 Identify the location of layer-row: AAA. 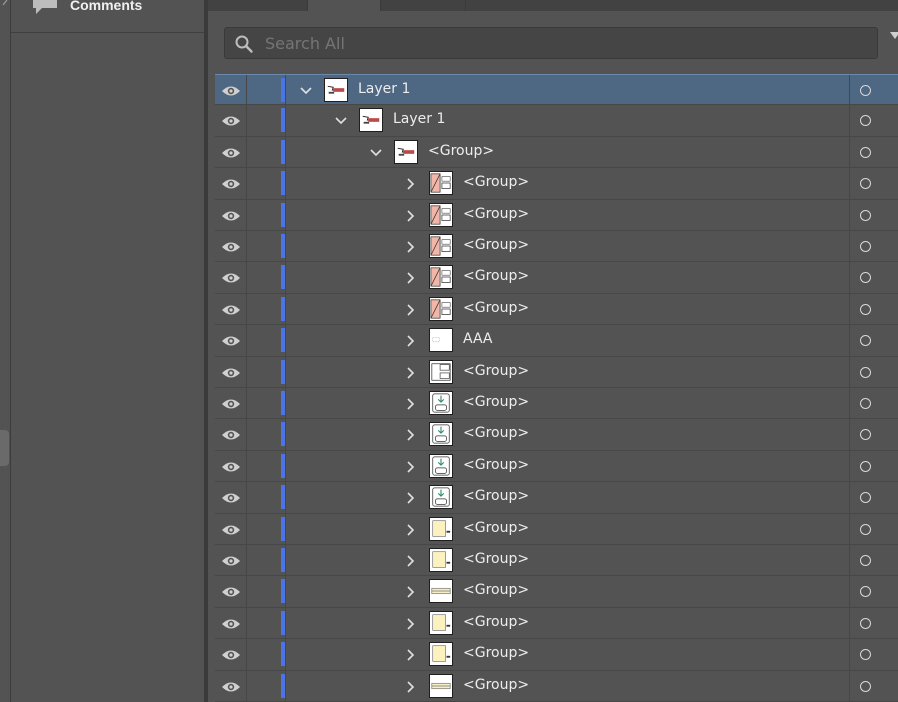
(556, 341).